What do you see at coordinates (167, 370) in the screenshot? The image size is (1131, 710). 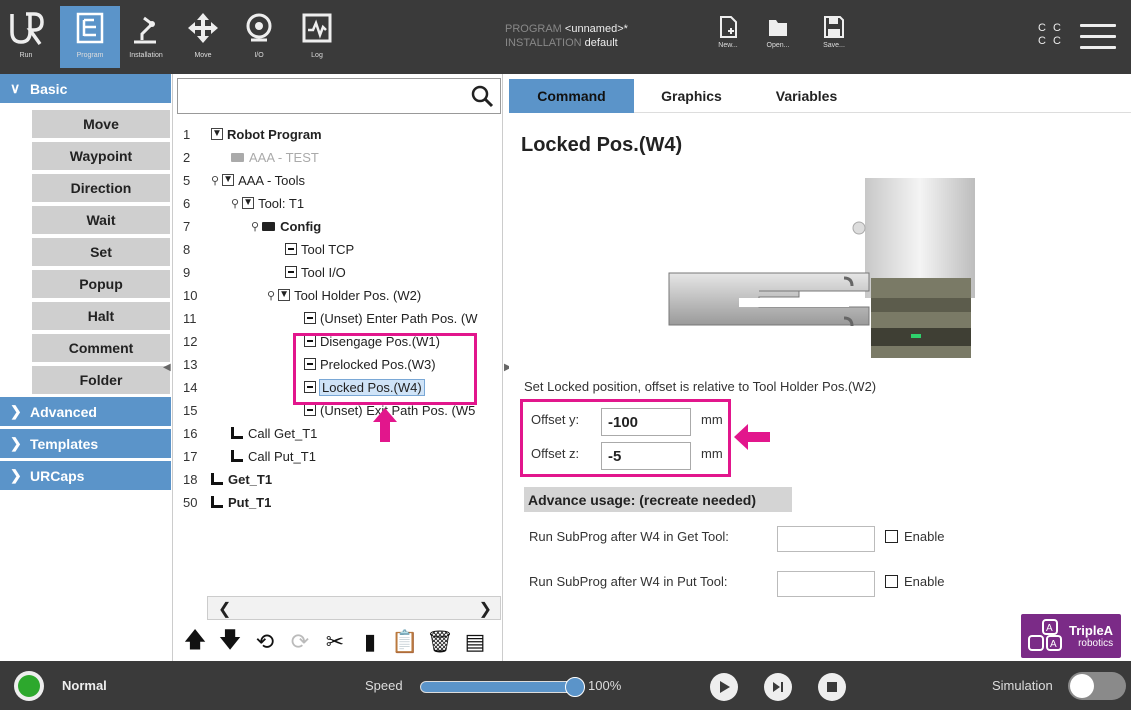 I see `collapse-palette-handle: ◀` at bounding box center [167, 370].